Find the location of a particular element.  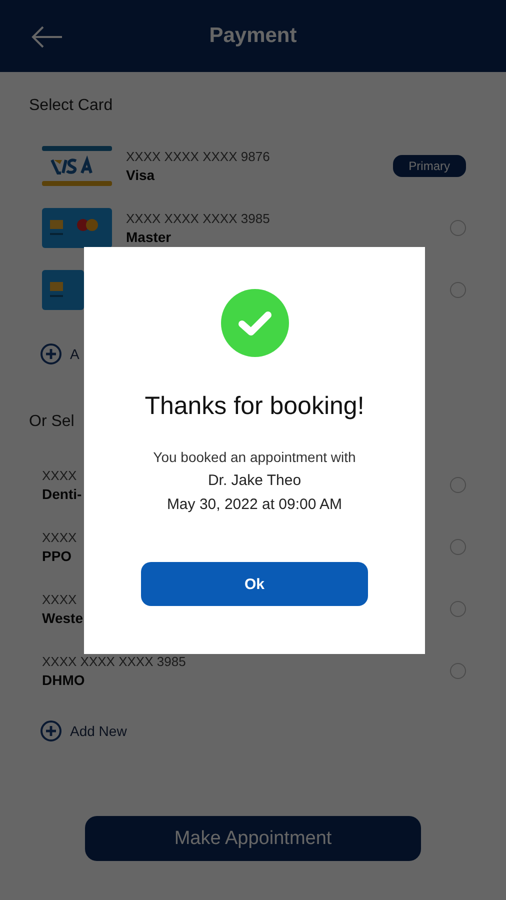

card-name: Master is located at coordinates (149, 237).